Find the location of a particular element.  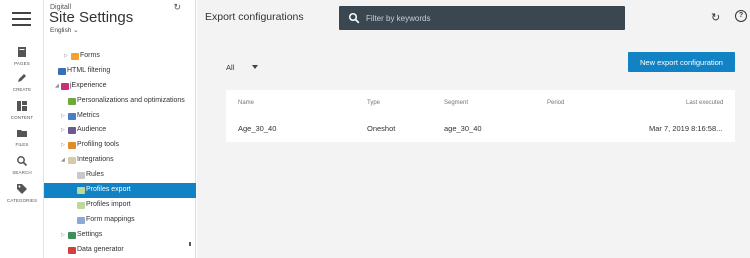

metrics-icon is located at coordinates (72, 116).